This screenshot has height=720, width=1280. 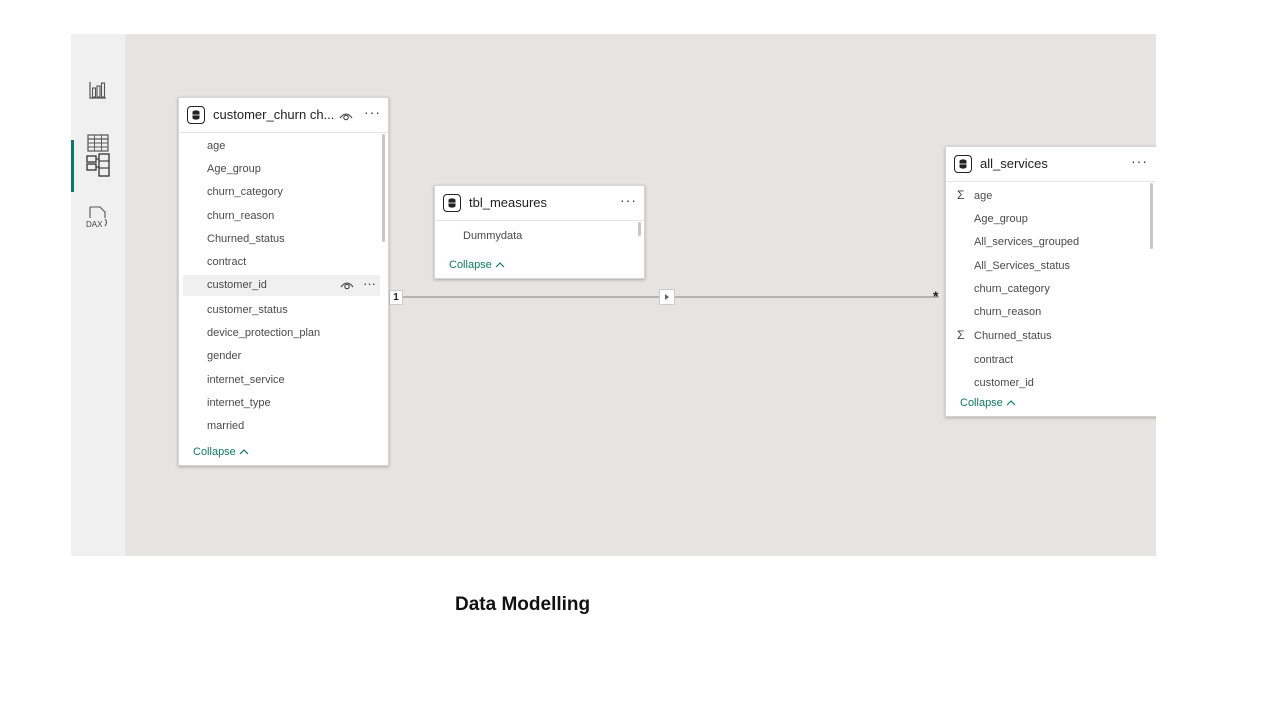 What do you see at coordinates (936, 296) in the screenshot?
I see `relationship-many-marker: *` at bounding box center [936, 296].